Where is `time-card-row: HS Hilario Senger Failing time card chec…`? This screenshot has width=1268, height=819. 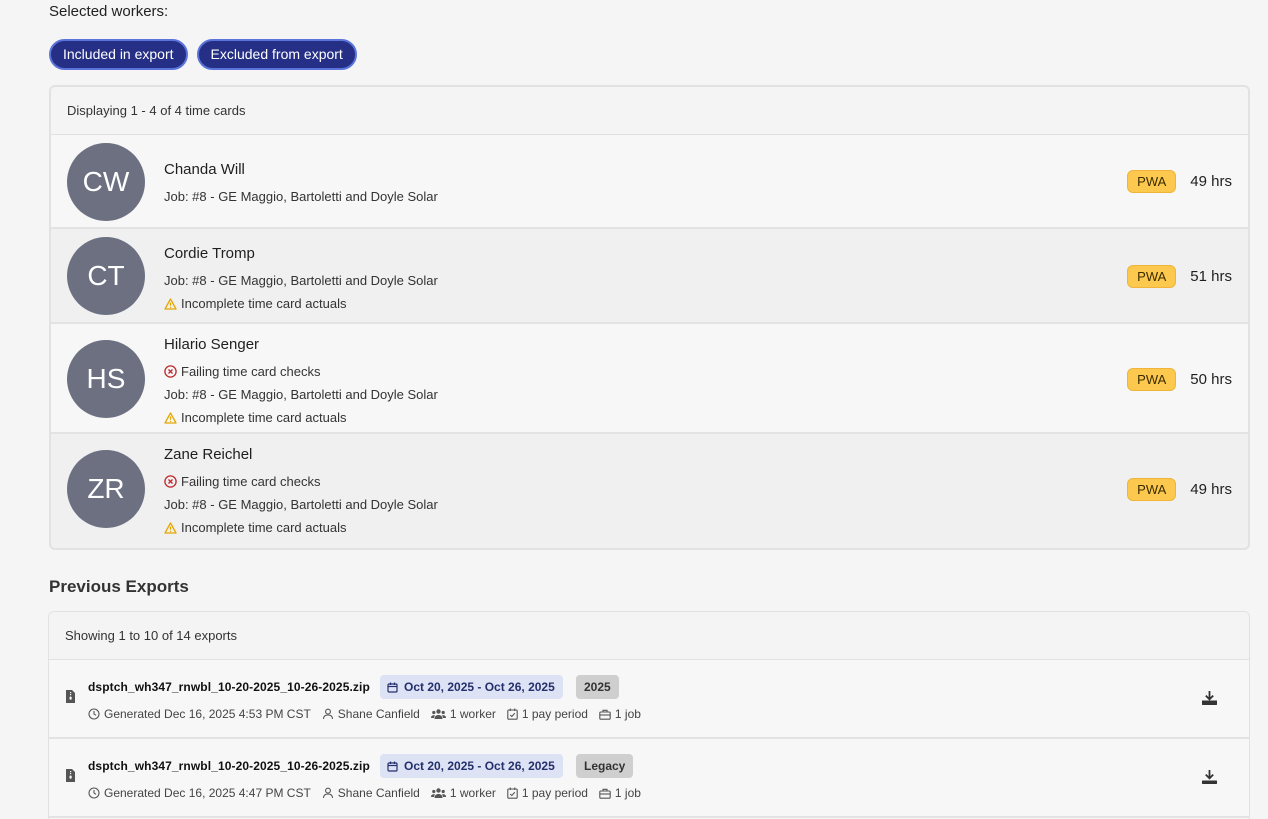 time-card-row: HS Hilario Senger Failing time card chec… is located at coordinates (649, 379).